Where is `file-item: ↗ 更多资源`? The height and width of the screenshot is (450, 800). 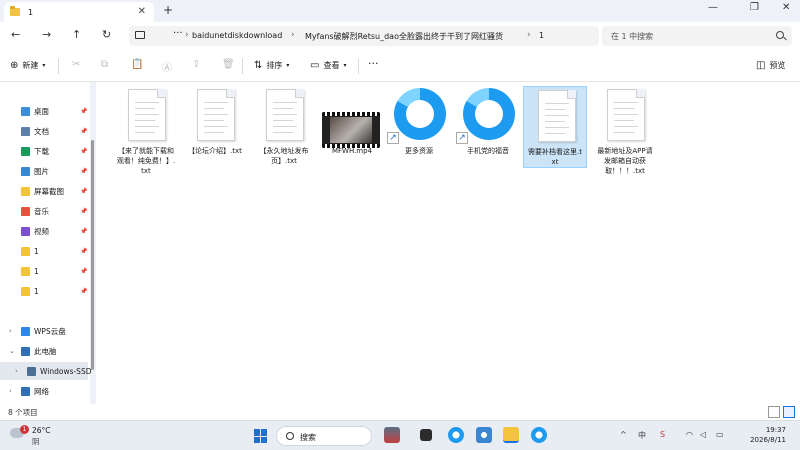 file-item: ↗ 更多资源 is located at coordinates (419, 121).